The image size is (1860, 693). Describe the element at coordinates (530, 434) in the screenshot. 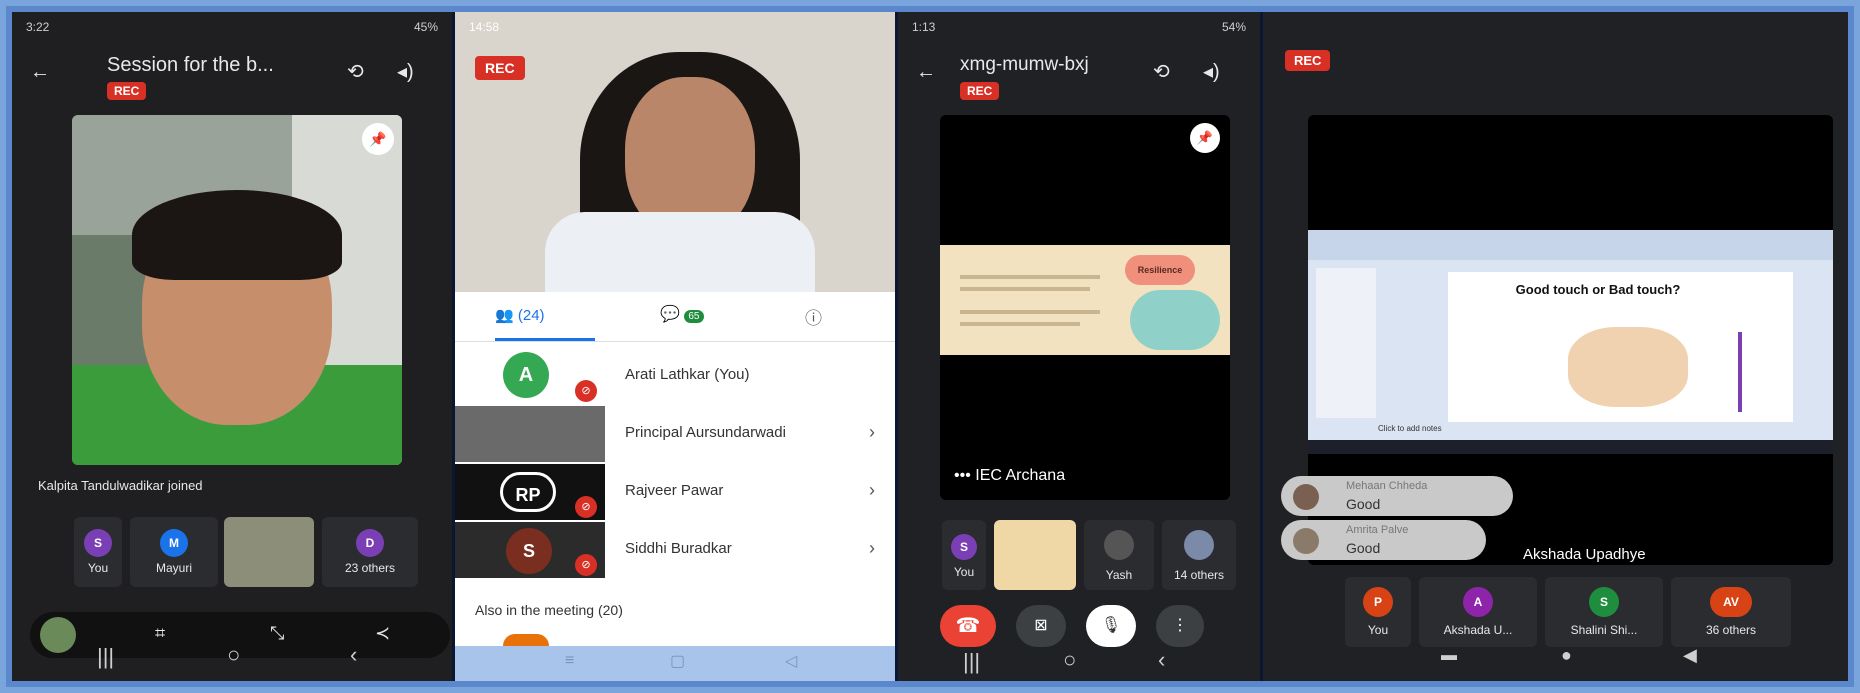

I see `participant-video-thumb` at that location.